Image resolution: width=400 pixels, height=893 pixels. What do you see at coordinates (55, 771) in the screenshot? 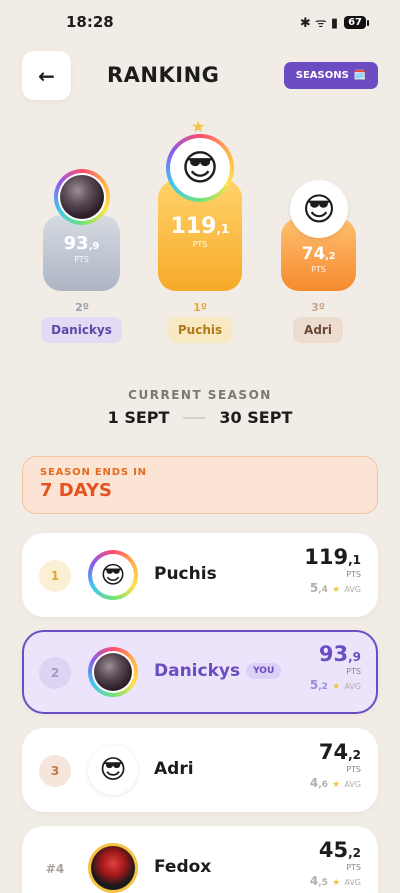
I see `rank-position-badge: 3` at bounding box center [55, 771].